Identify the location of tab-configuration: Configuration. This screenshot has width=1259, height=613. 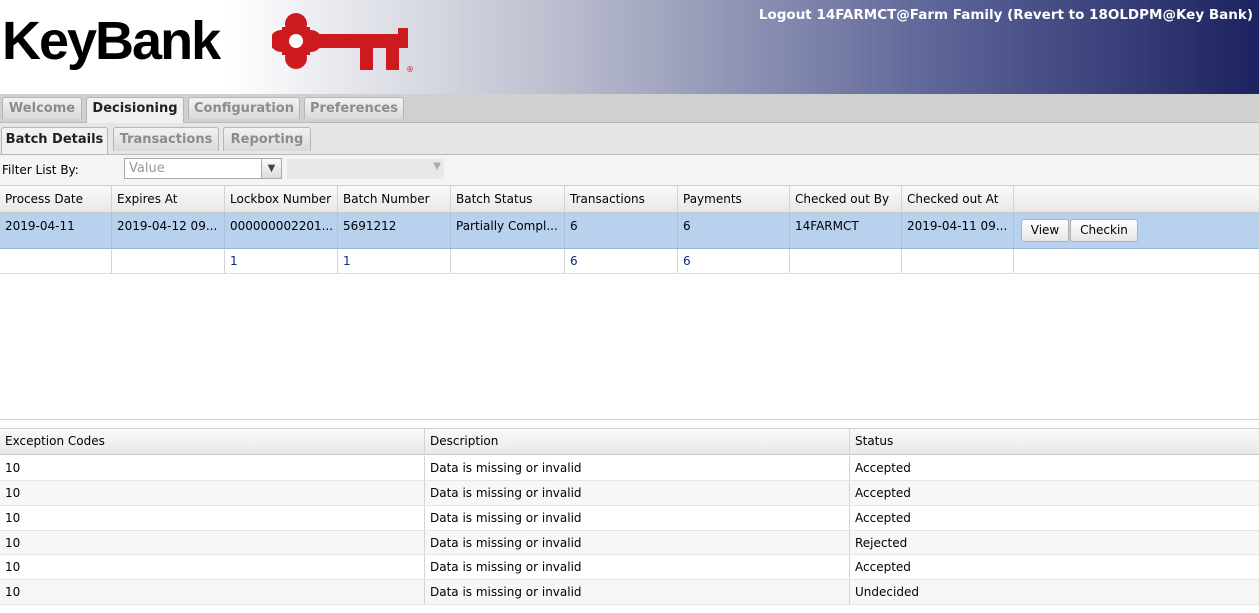
(244, 108).